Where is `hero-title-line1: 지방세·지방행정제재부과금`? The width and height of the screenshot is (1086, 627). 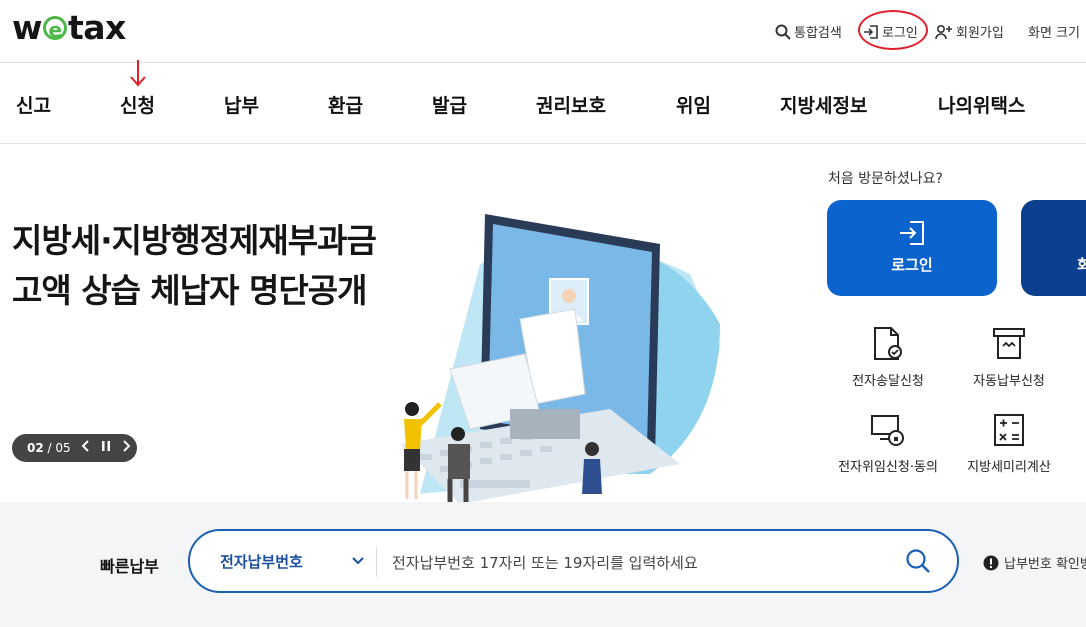 hero-title-line1: 지방세·지방행정제재부과금 is located at coordinates (194, 240).